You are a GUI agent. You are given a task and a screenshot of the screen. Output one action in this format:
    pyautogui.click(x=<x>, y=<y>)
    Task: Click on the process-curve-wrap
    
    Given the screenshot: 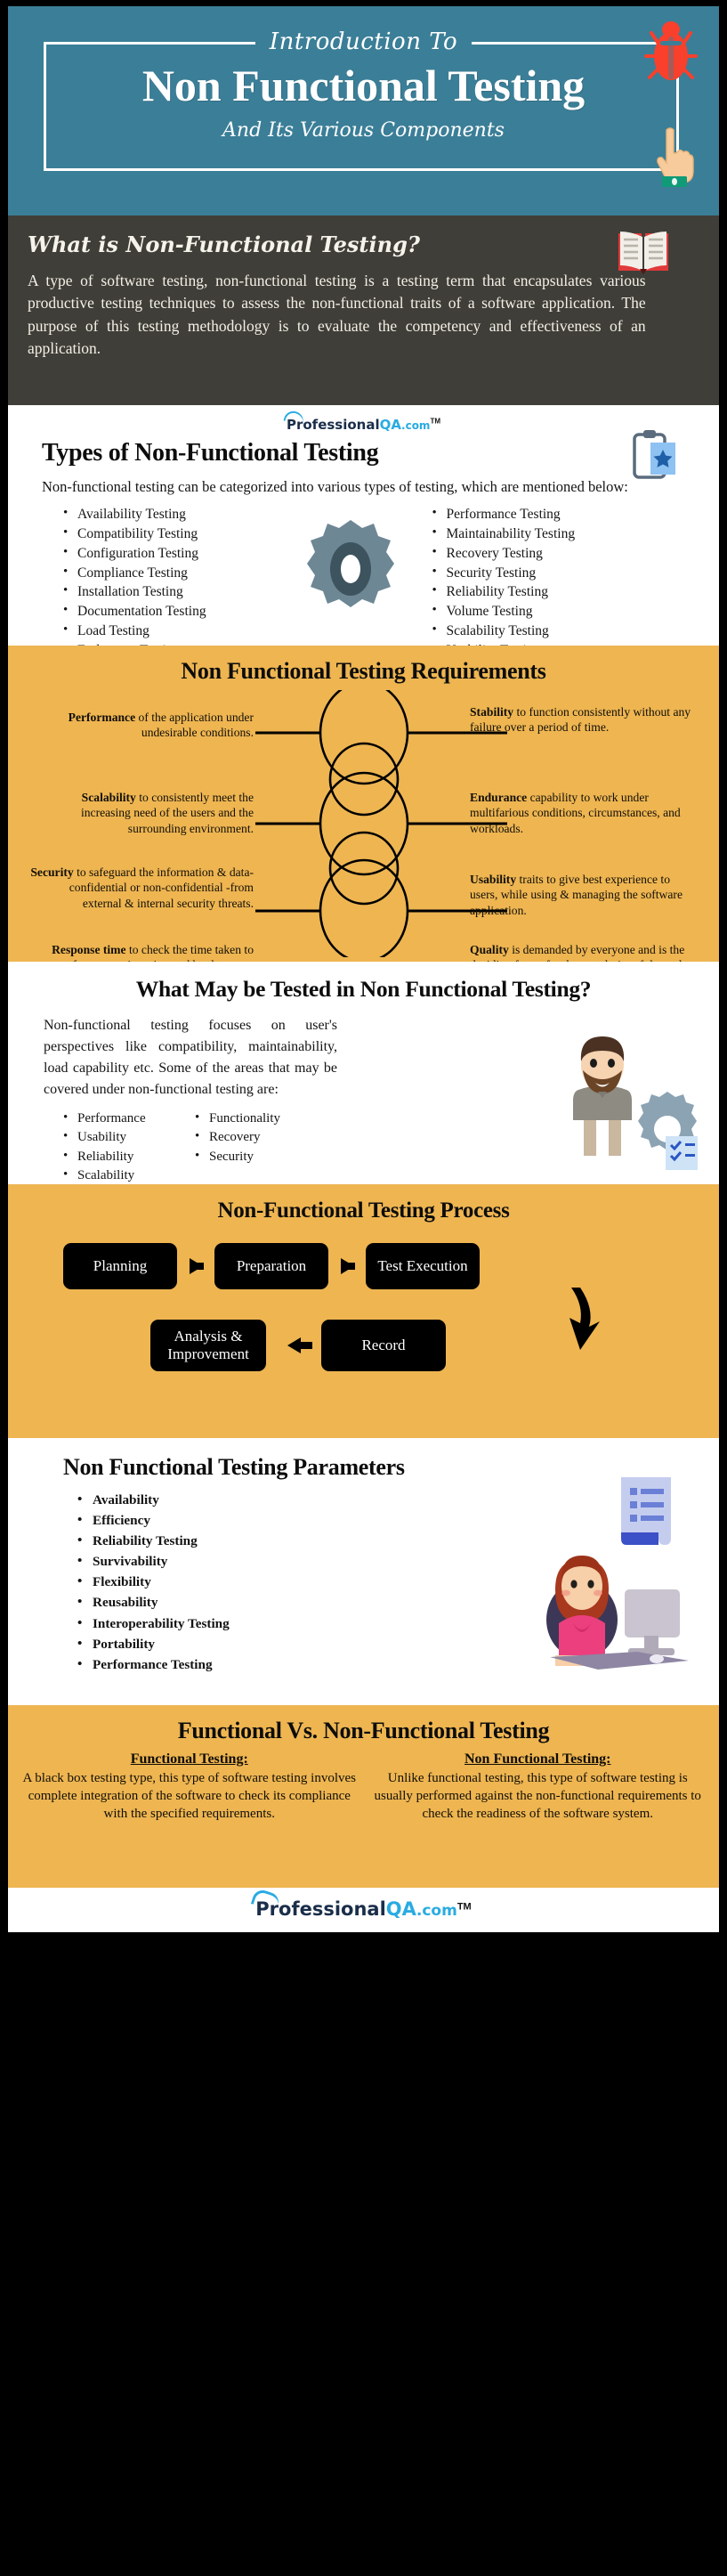 What is the action you would take?
    pyautogui.click(x=363, y=1319)
    